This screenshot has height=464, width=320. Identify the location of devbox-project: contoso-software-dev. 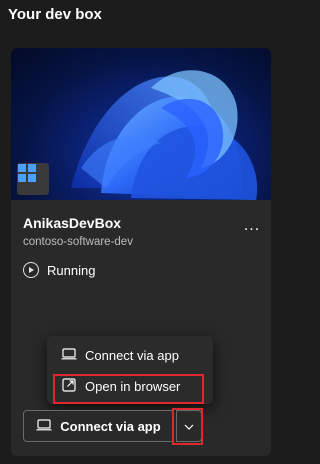
(78, 242).